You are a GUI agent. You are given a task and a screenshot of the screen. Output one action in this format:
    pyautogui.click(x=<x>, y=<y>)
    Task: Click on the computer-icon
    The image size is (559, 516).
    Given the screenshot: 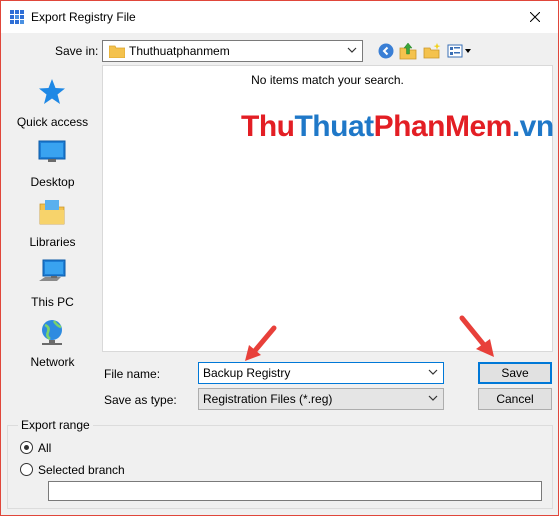 What is the action you would take?
    pyautogui.click(x=52, y=270)
    